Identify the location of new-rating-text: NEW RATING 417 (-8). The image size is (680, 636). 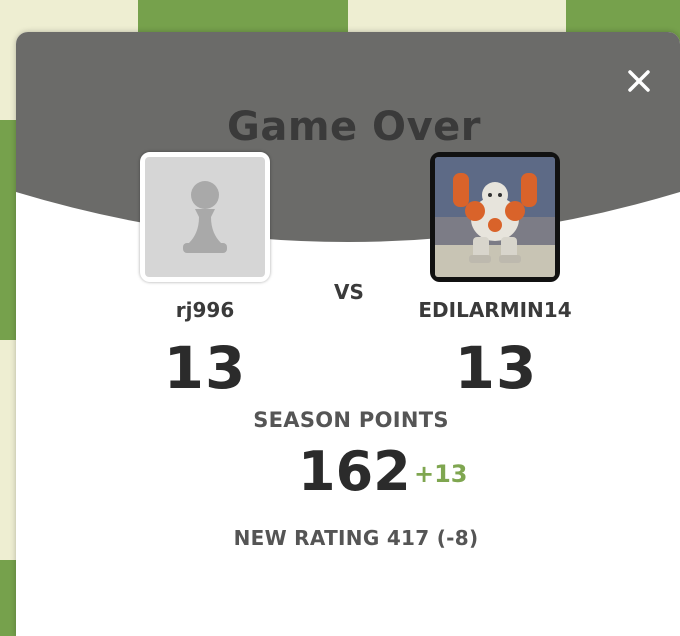
(356, 538).